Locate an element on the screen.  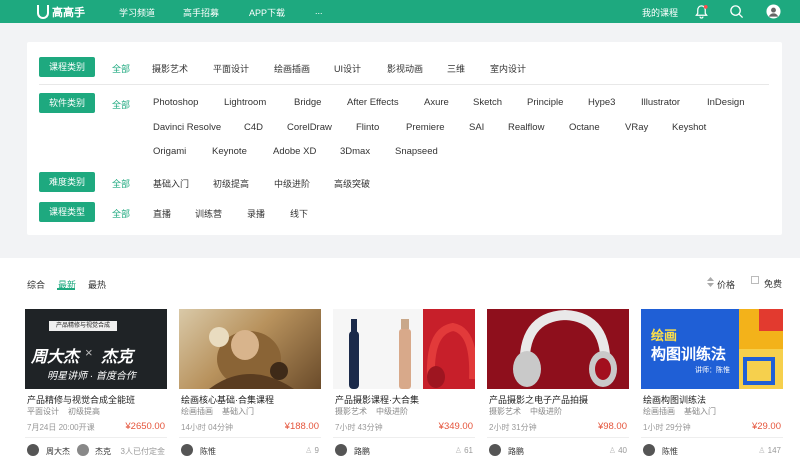
software-option: Keynote is located at coordinates (229, 151).